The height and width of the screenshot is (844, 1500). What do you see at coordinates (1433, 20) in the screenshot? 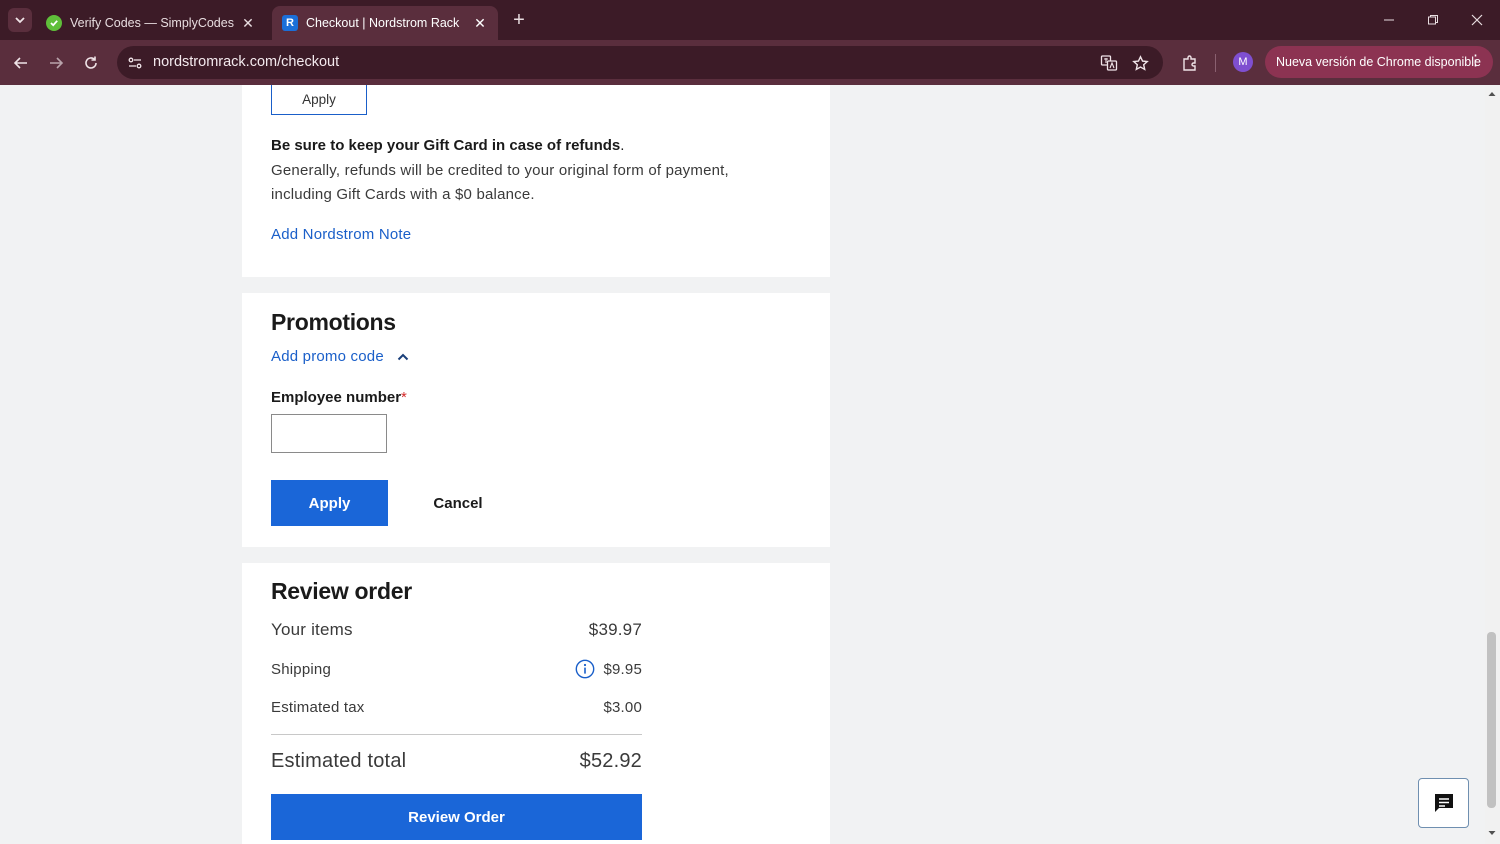
I see `restore-window-icon` at bounding box center [1433, 20].